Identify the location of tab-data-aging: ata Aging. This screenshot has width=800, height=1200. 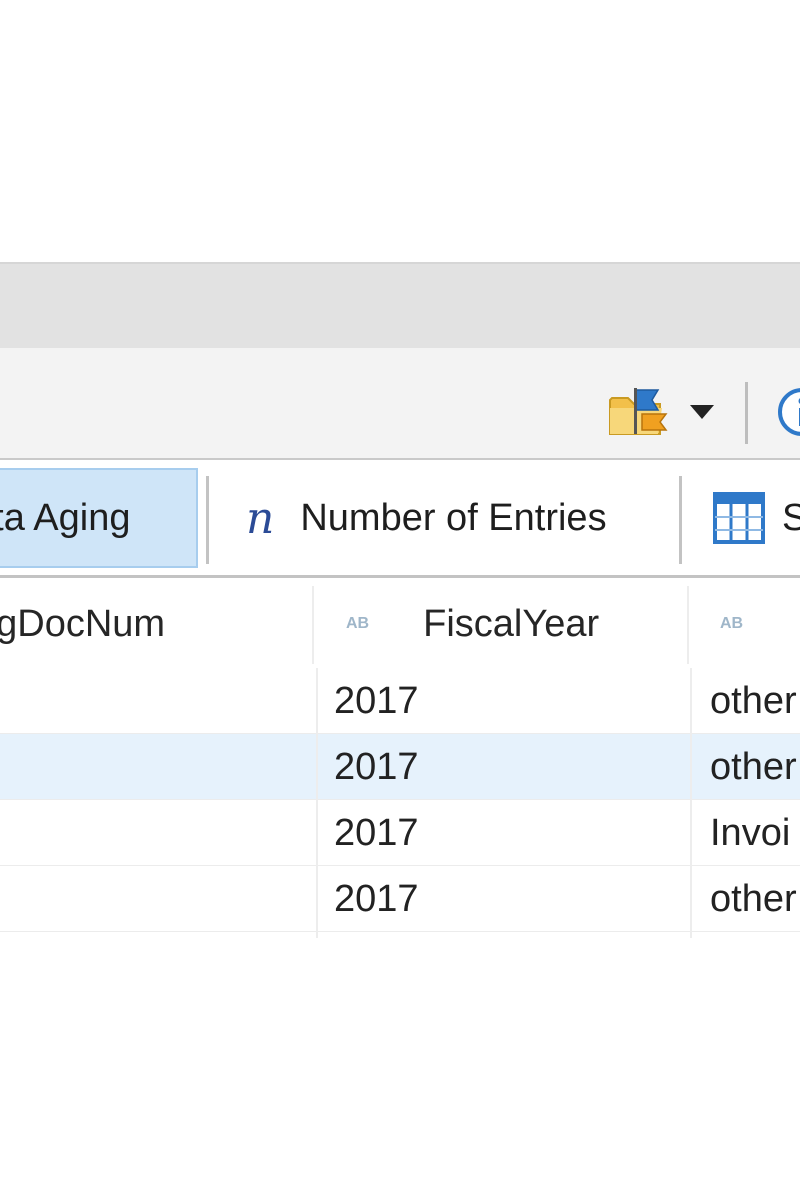
(99, 518).